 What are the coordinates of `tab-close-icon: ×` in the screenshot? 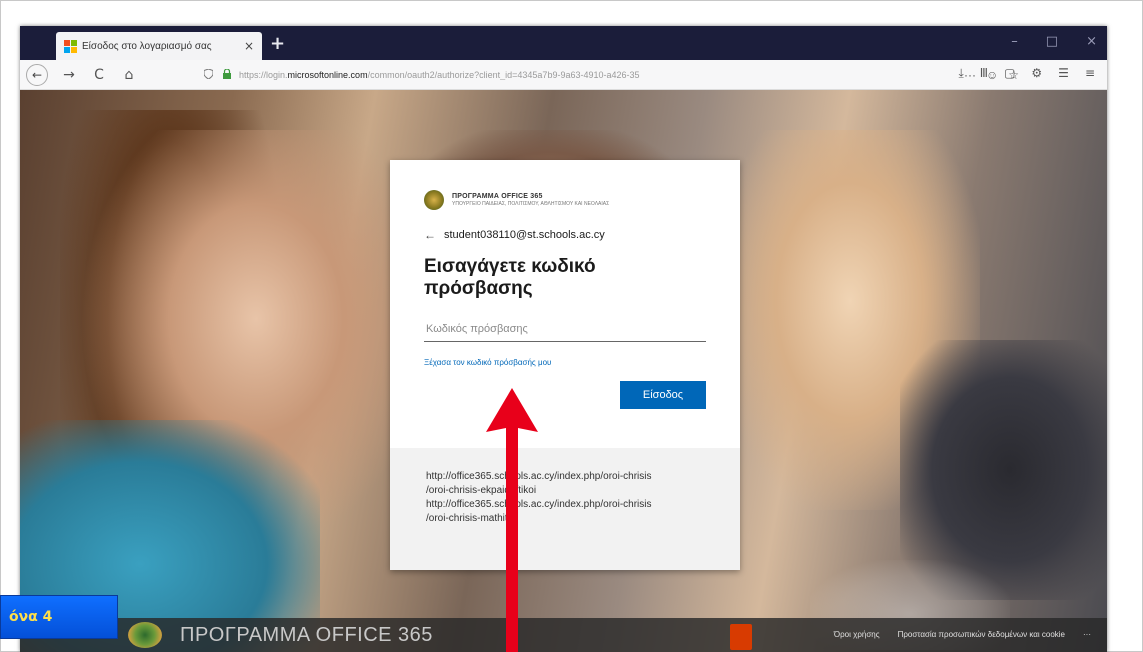 It's located at (249, 46).